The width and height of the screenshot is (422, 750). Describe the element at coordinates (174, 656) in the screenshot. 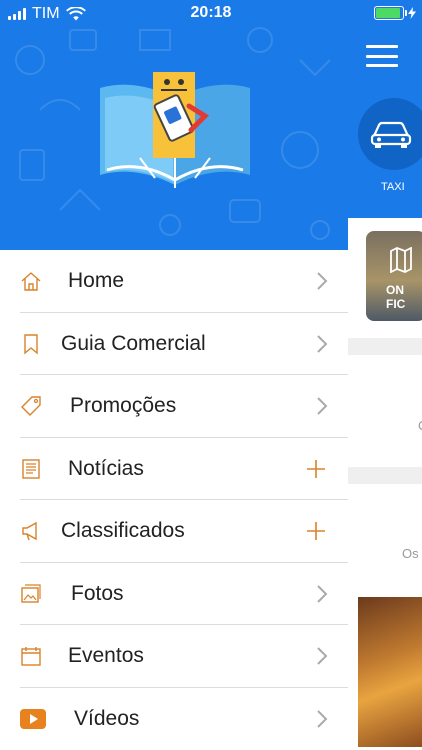

I see `menu-item-eventos: Eventos` at that location.